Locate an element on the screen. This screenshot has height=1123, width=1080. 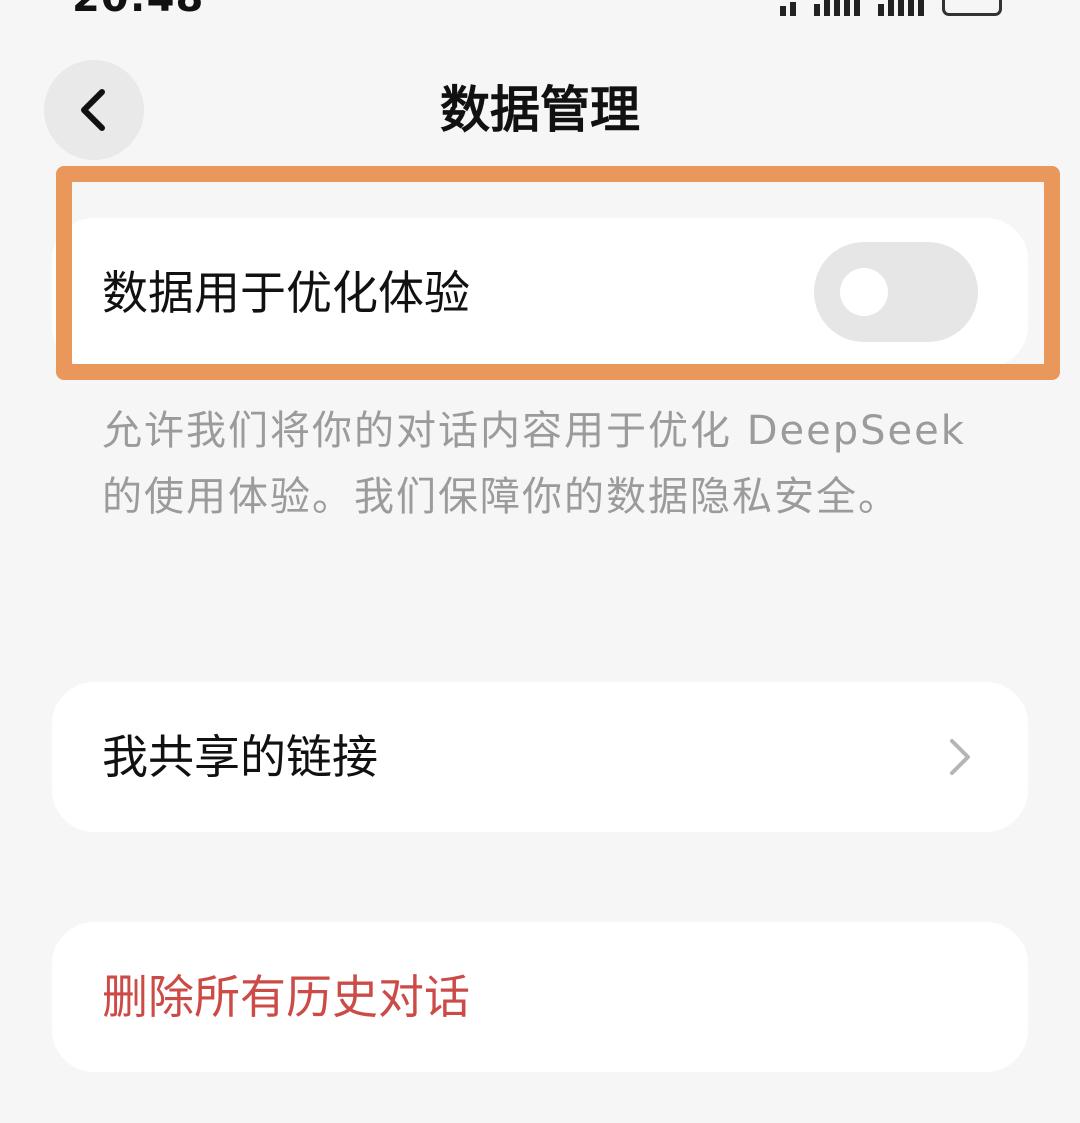
chevron-right-icon is located at coordinates (960, 757).